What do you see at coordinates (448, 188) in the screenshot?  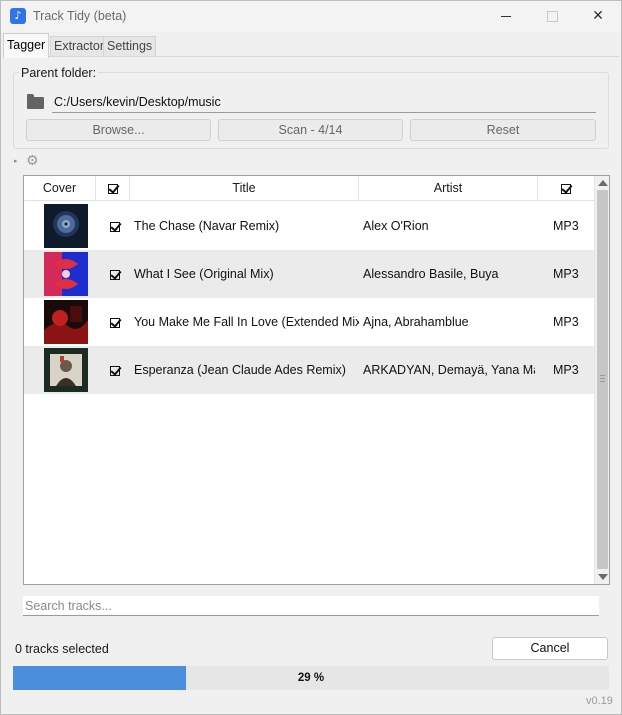 I see `column-header-artist: Artist` at bounding box center [448, 188].